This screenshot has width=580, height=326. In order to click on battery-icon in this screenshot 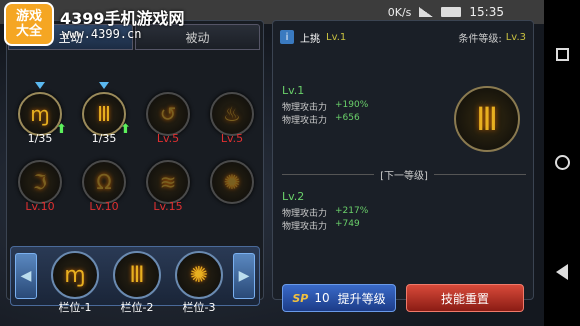, I will do `click(451, 12)`.